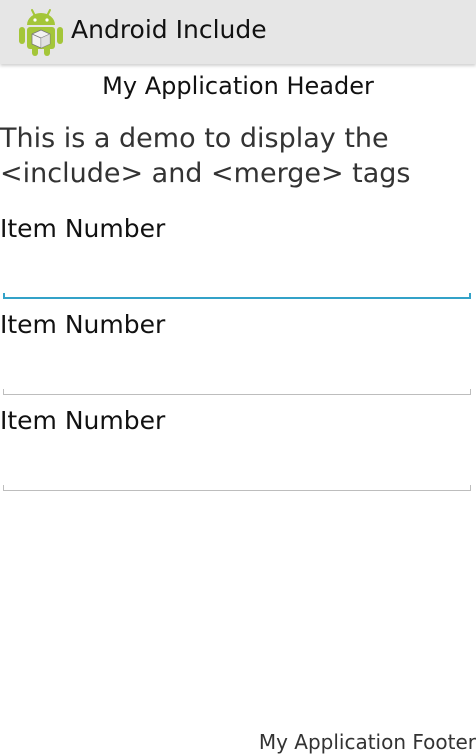 Image resolution: width=476 pixels, height=755 pixels. I want to click on action-bar: Android Include, so click(238, 32).